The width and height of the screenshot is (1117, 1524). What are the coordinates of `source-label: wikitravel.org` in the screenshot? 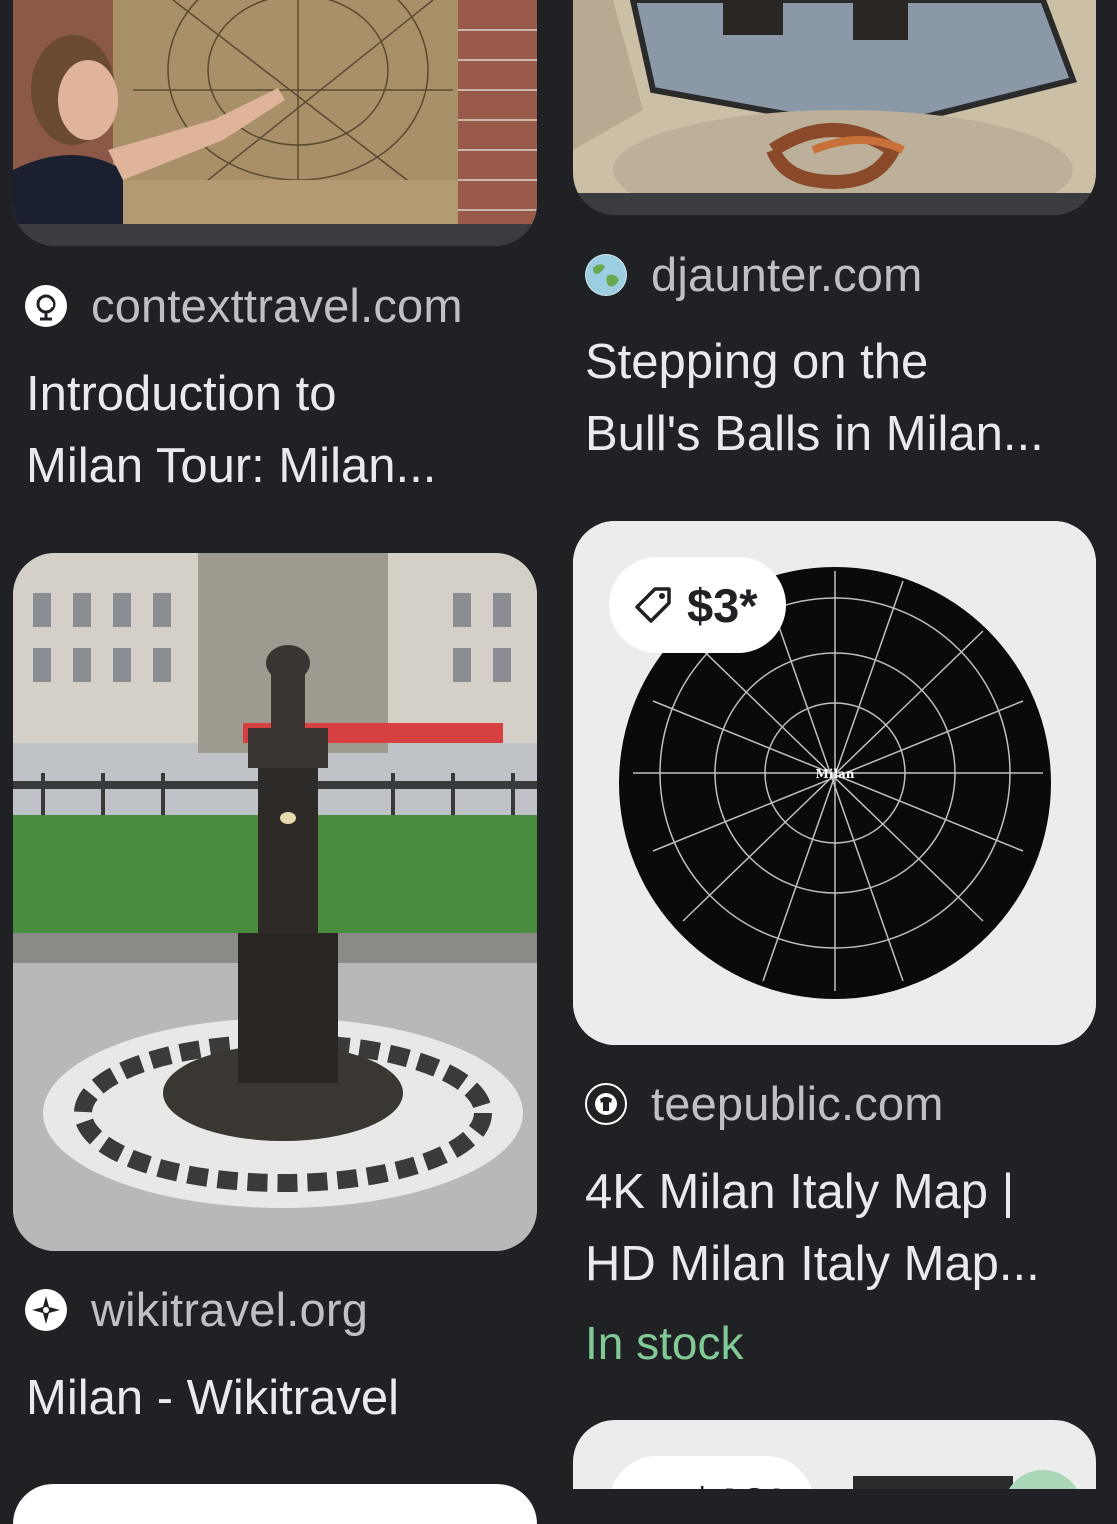 It's located at (230, 1309).